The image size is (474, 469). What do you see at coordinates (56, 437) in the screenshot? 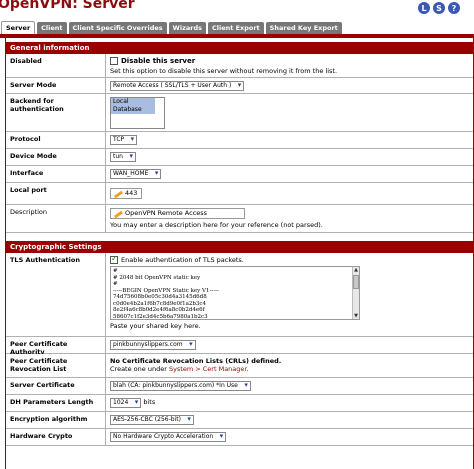
I see `label-hw-crypto: Hardware Crypto` at bounding box center [56, 437].